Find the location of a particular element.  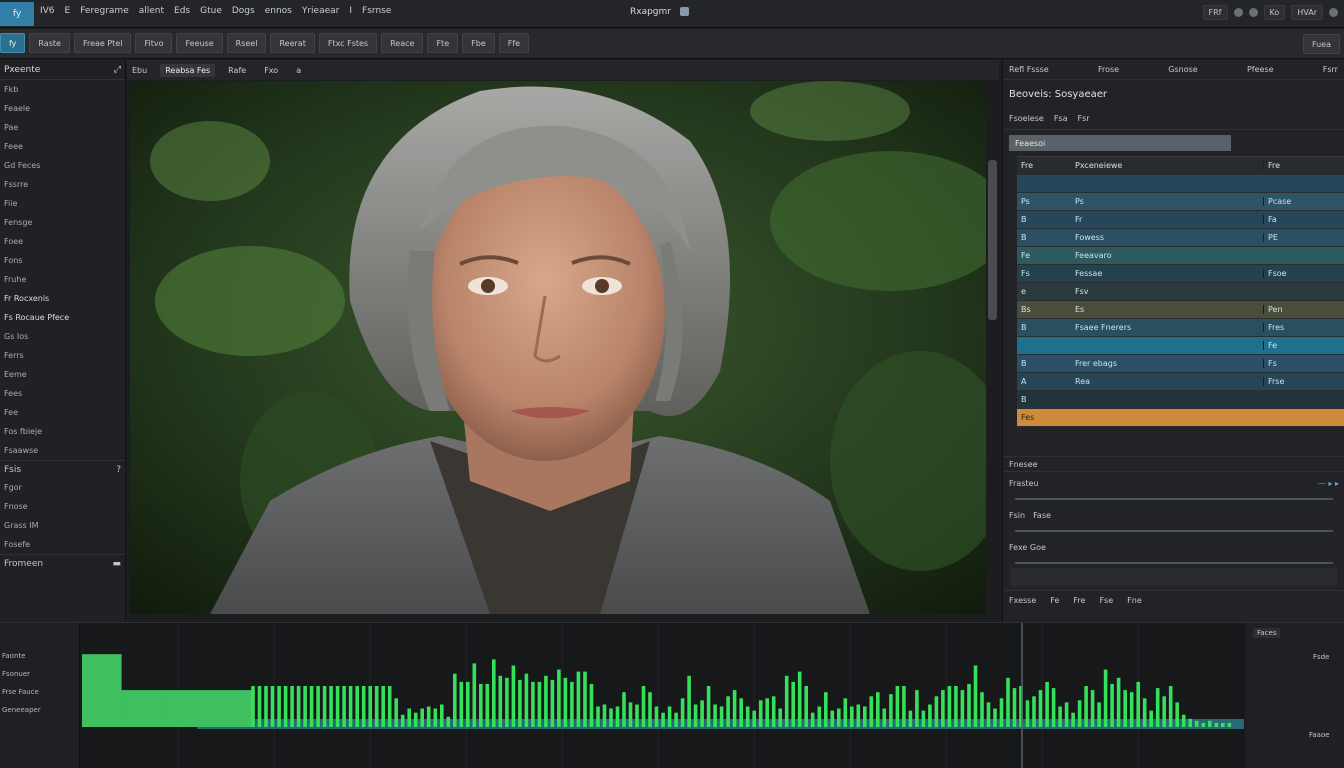

layer-row: B Frer ebags Fs is located at coordinates (1180, 364).